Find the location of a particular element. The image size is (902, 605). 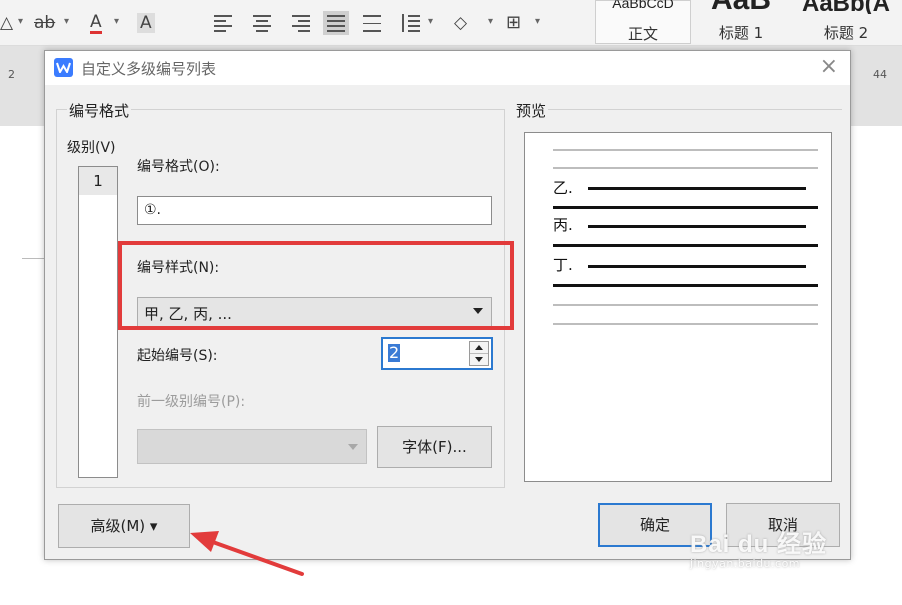

text-effect-icon: △ is located at coordinates (6, 23).